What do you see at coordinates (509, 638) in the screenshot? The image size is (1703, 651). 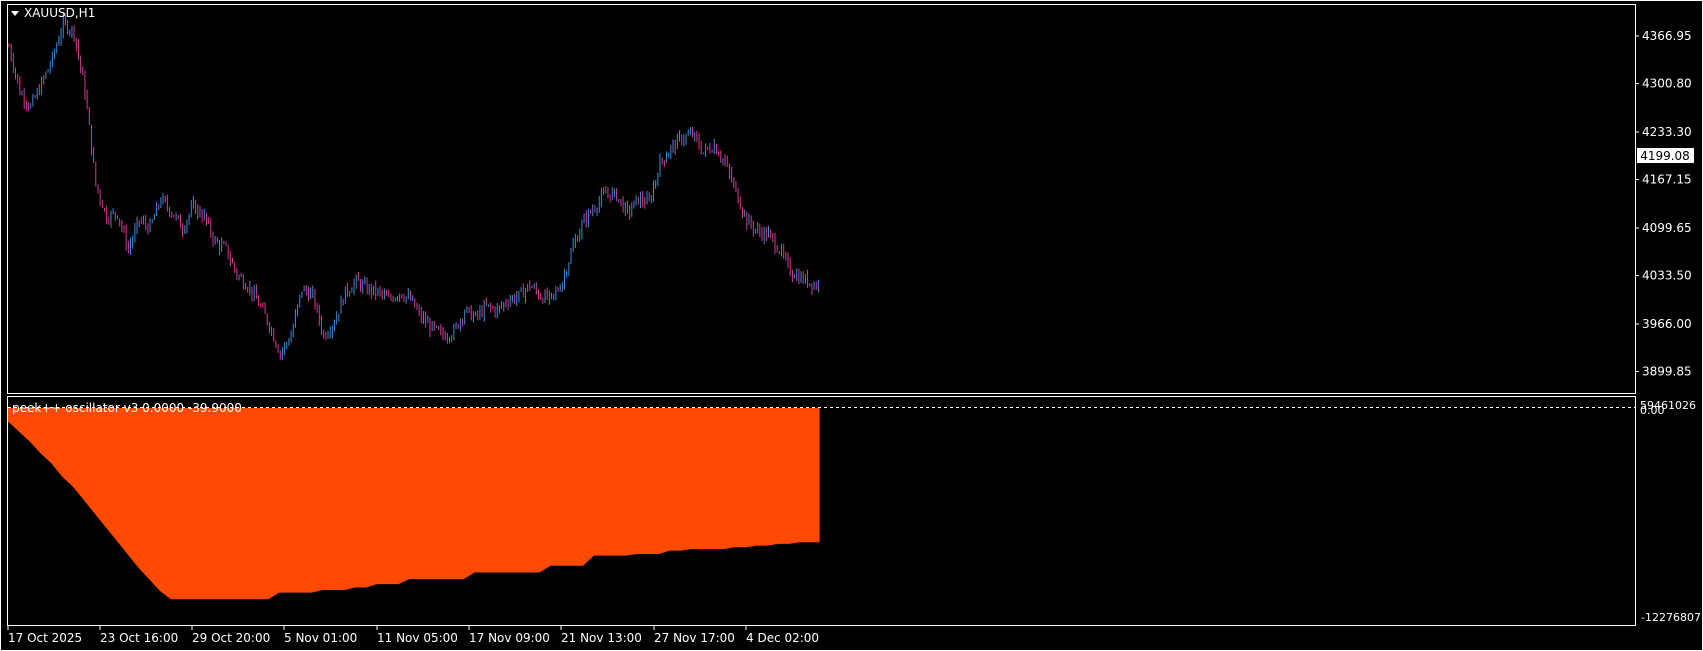 I see `time-axis-label: 17 Nov 09:00` at bounding box center [509, 638].